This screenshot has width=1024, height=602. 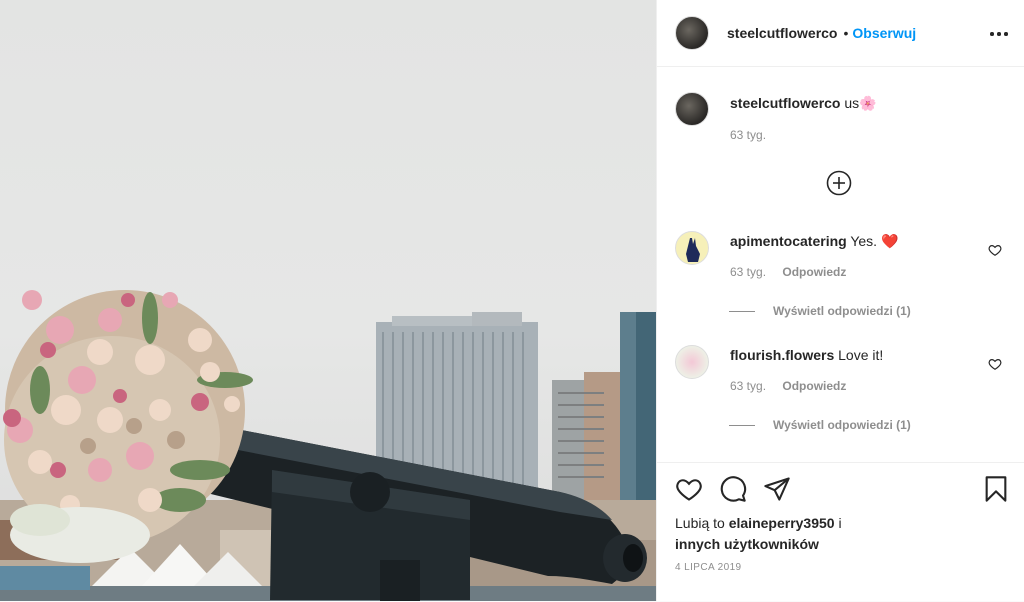 I want to click on likes-others-link: innych użytkowników, so click(x=747, y=544).